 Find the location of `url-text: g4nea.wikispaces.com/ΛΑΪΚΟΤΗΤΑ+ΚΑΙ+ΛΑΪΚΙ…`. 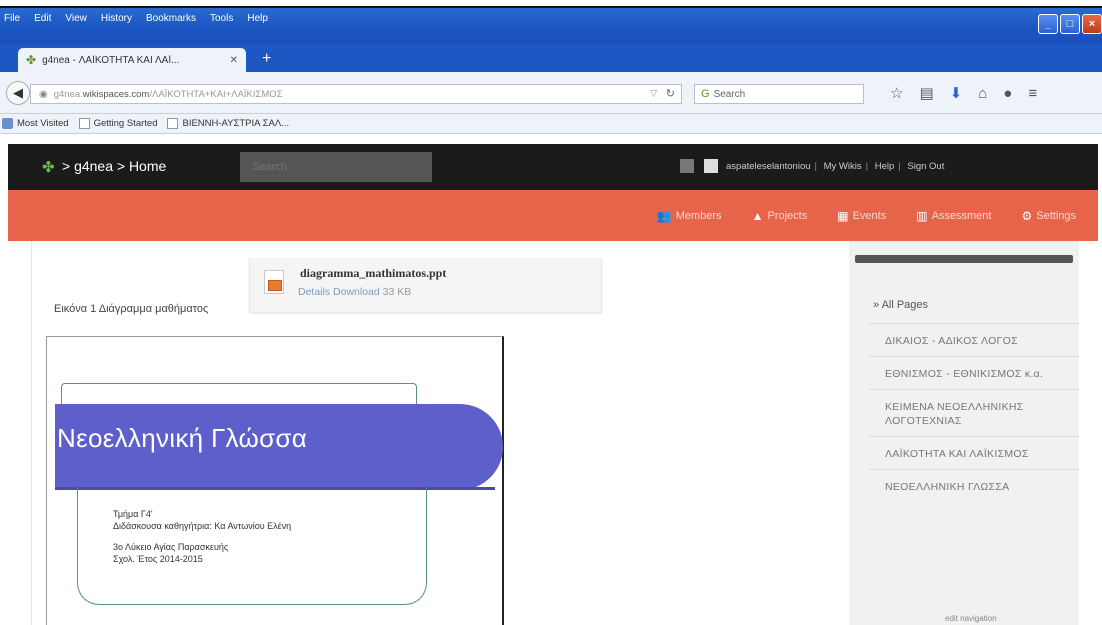

url-text: g4nea.wikispaces.com/ΛΑΪΚΟΤΗΤΑ+ΚΑΙ+ΛΑΪΚΙ… is located at coordinates (168, 94).